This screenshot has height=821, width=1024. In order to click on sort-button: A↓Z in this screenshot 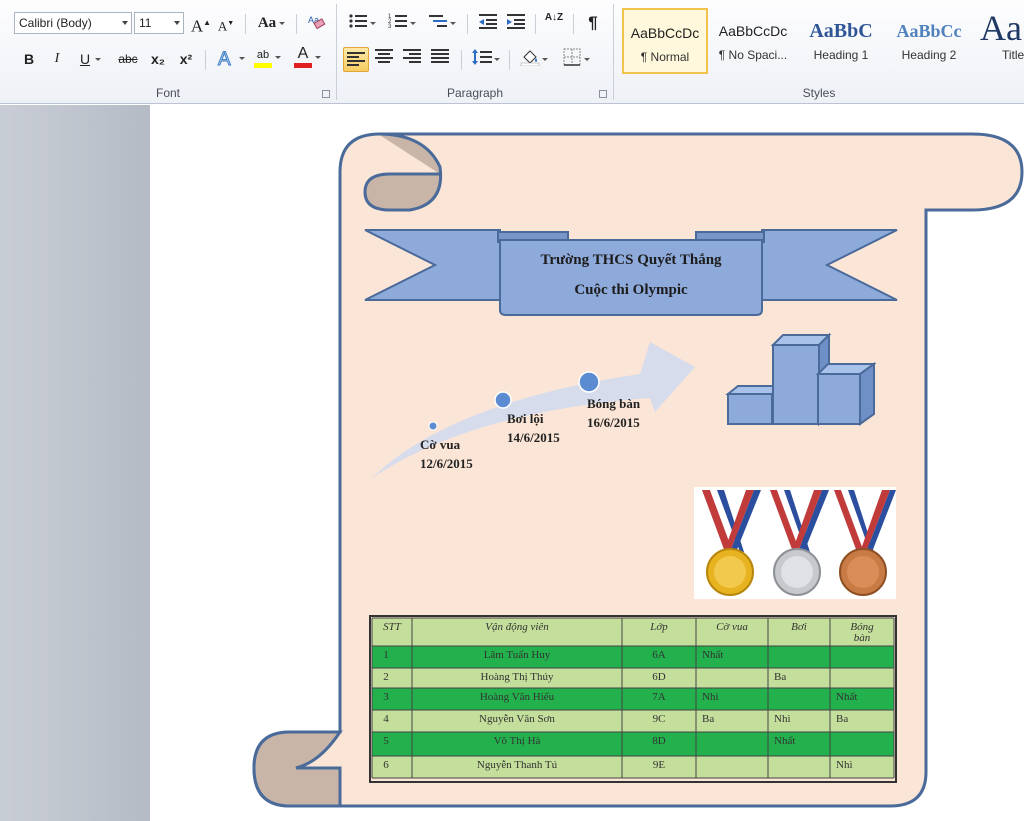, I will do `click(554, 23)`.